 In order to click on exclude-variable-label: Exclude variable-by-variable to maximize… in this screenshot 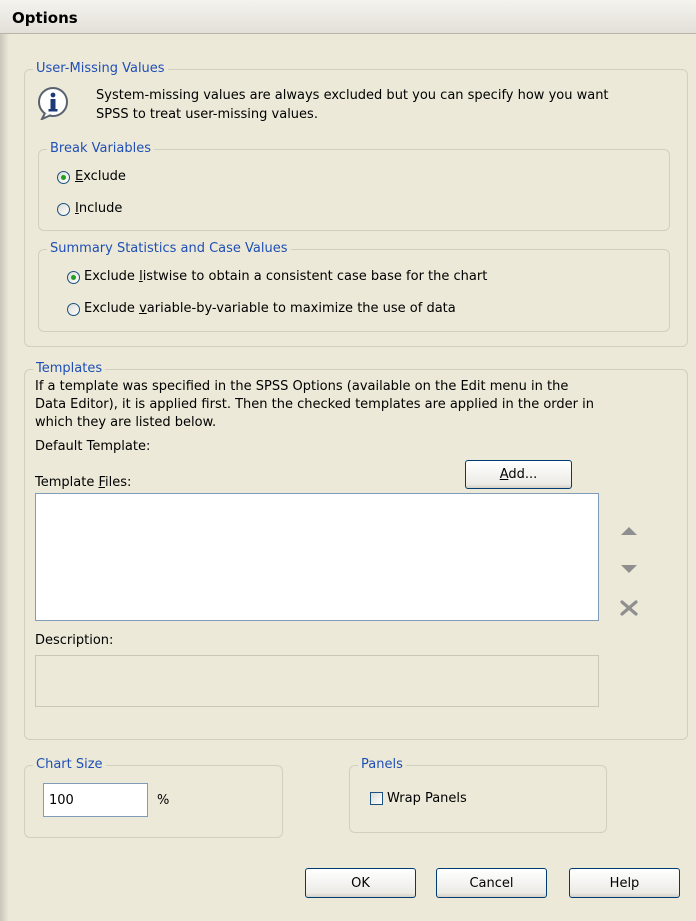, I will do `click(270, 308)`.